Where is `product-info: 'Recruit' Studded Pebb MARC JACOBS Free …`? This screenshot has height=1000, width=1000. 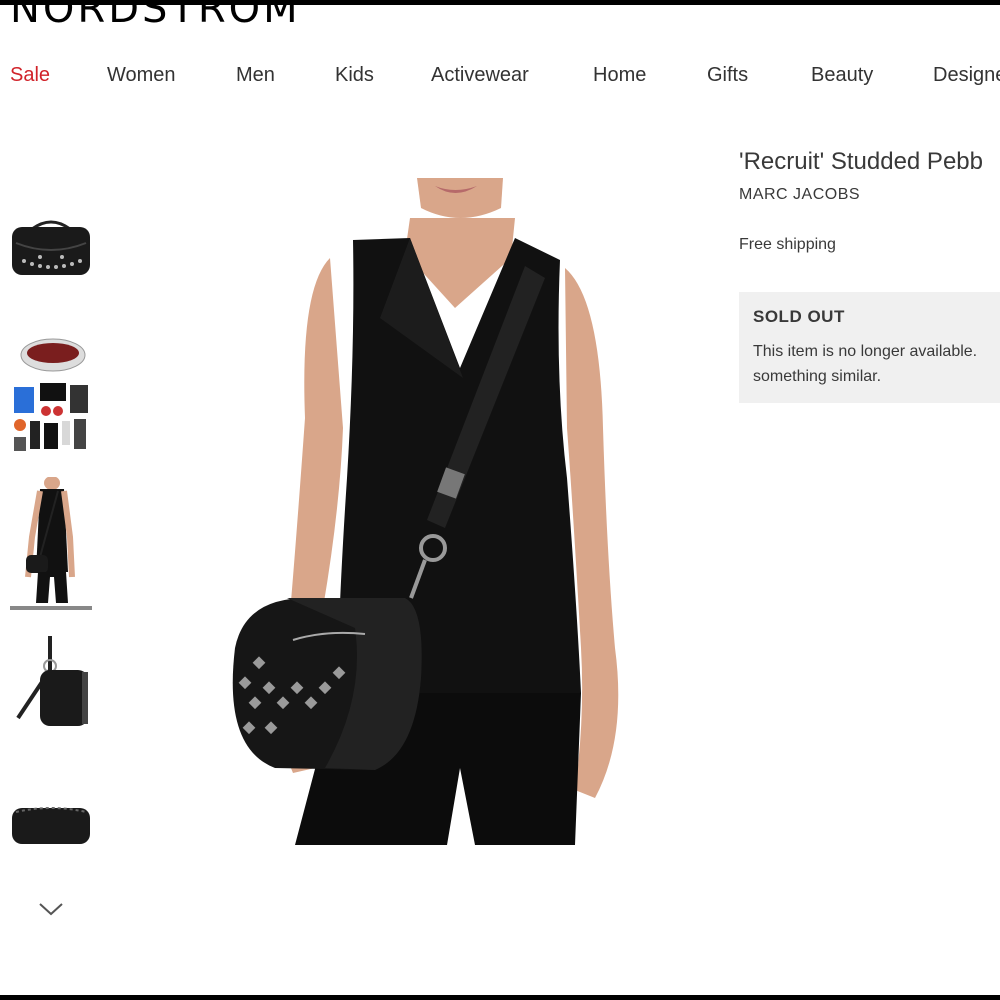 product-info: 'Recruit' Studded Pebb MARC JACOBS Free … is located at coordinates (869, 201).